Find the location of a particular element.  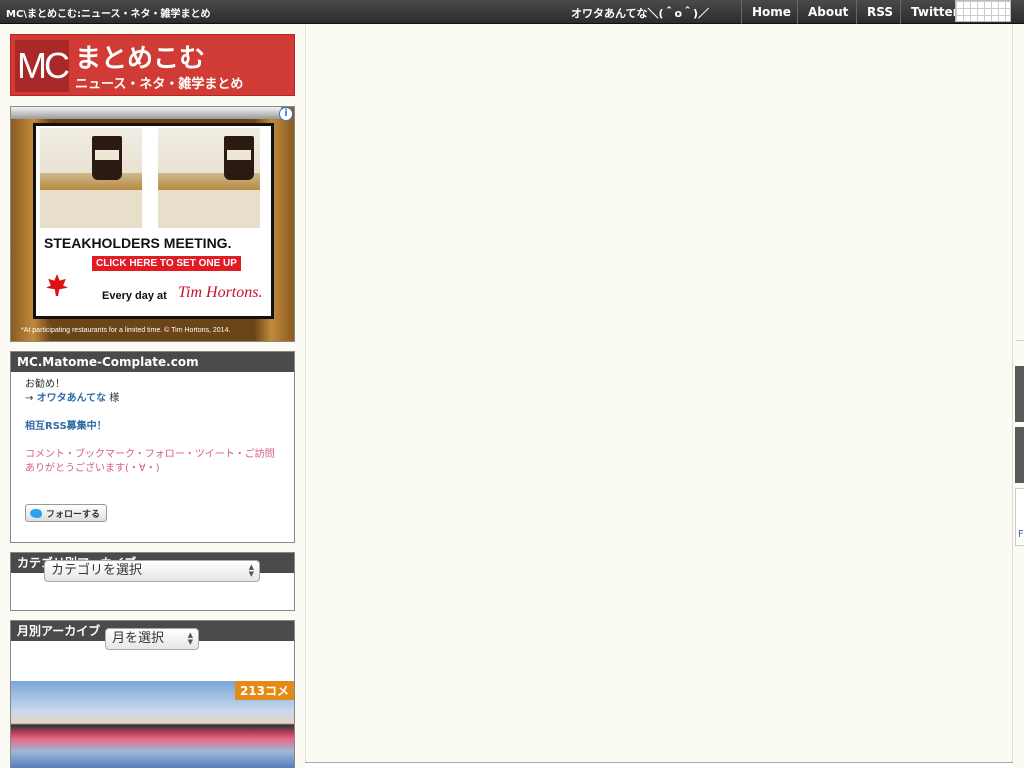

ad-info-icon: i is located at coordinates (286, 114).